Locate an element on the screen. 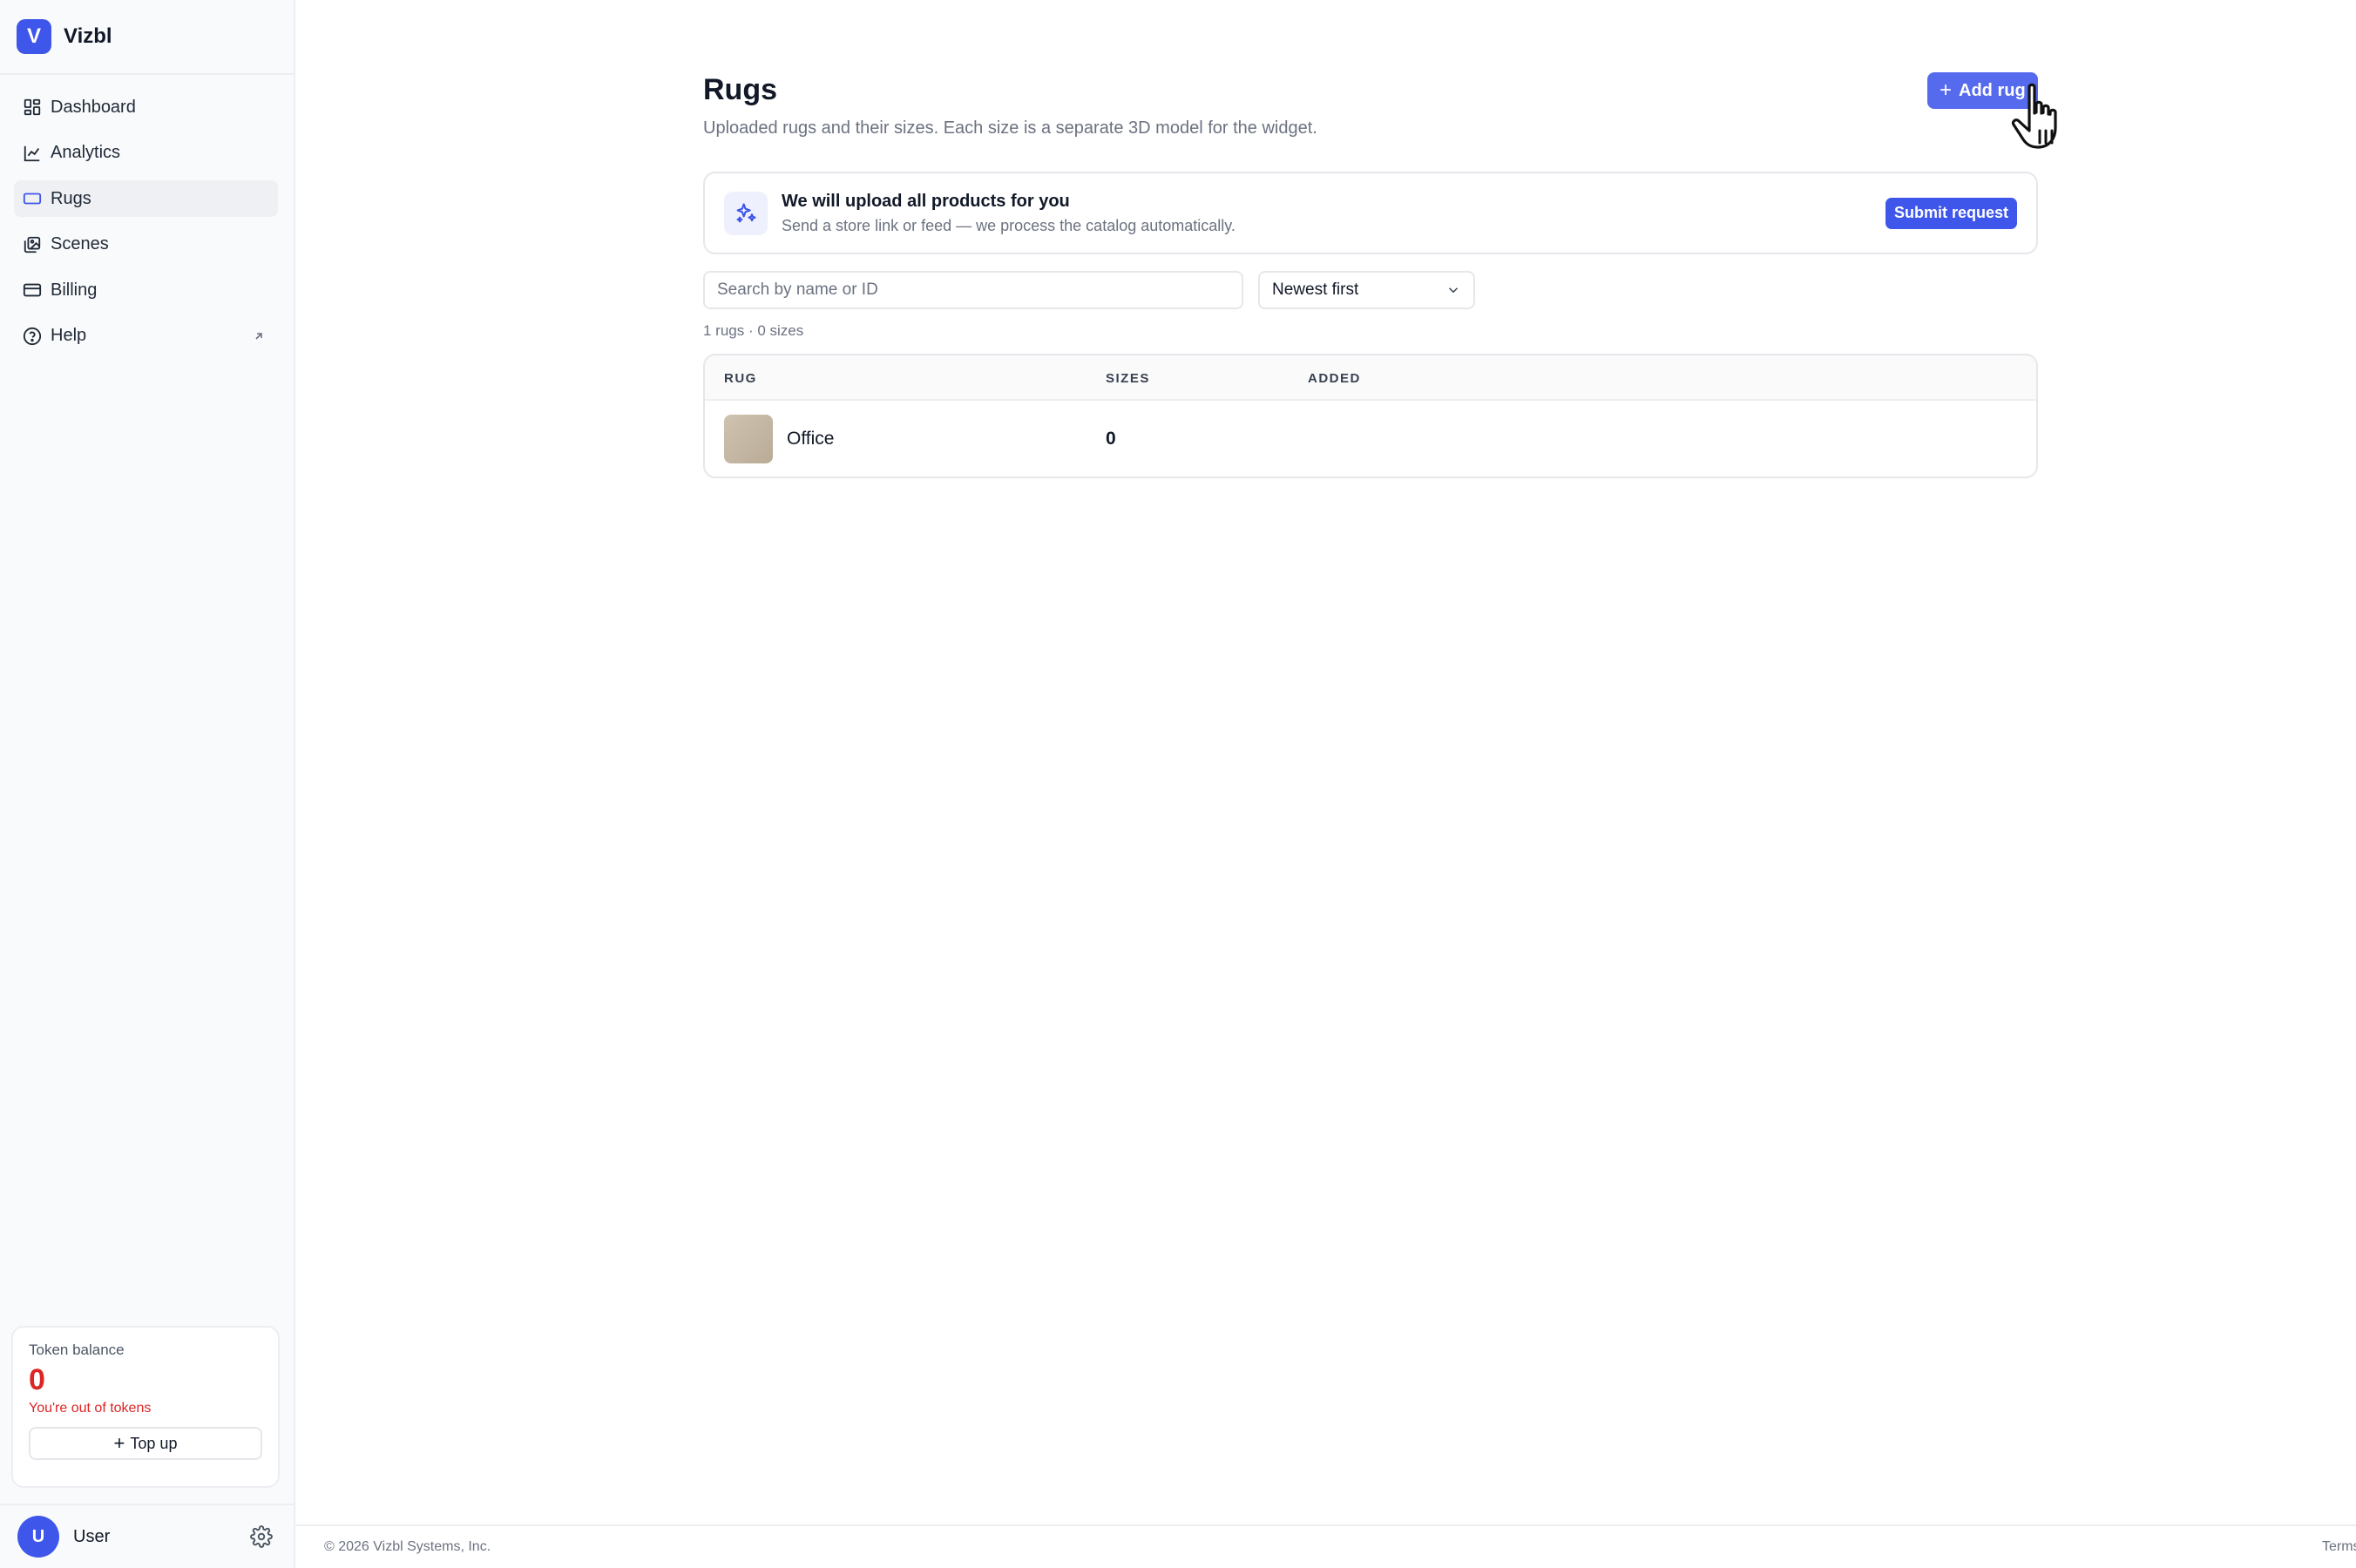 This screenshot has height=1568, width=2356. token-balance-label: Token balance is located at coordinates (77, 1350).